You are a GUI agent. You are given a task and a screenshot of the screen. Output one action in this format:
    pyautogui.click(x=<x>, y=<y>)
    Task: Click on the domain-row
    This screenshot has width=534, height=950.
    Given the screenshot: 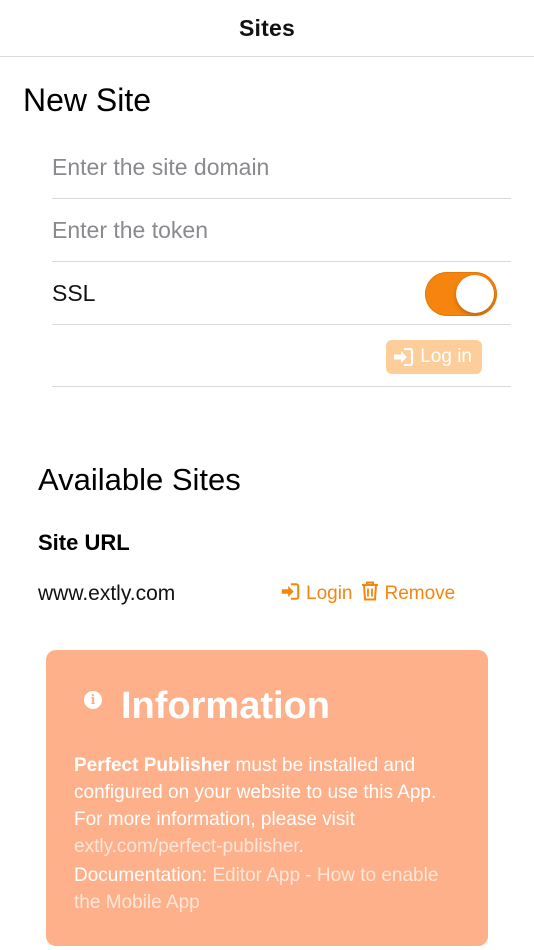 What is the action you would take?
    pyautogui.click(x=281, y=168)
    